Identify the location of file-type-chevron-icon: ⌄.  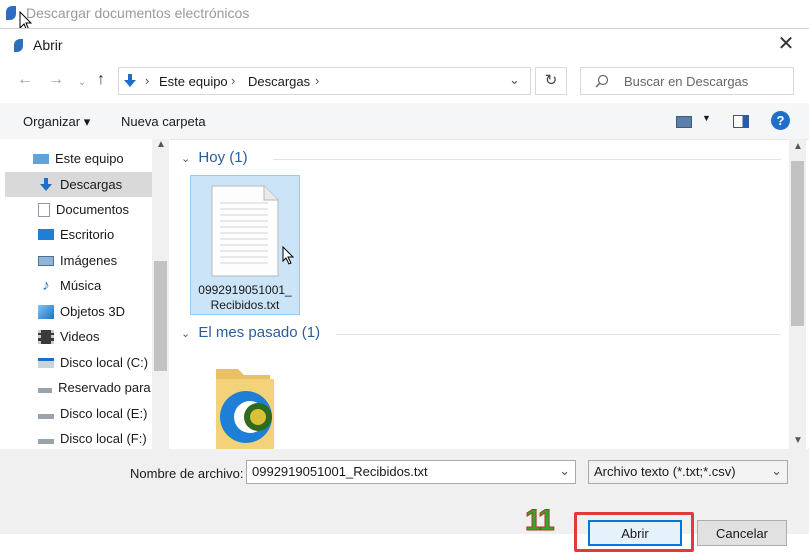
(776, 471).